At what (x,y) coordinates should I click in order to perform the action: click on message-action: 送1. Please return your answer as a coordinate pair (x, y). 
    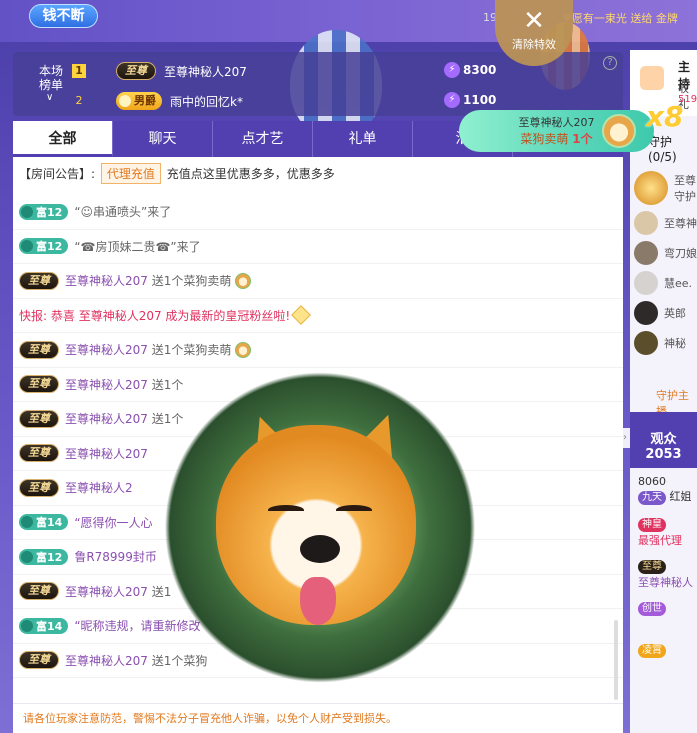
    Looking at the image, I should click on (161, 591).